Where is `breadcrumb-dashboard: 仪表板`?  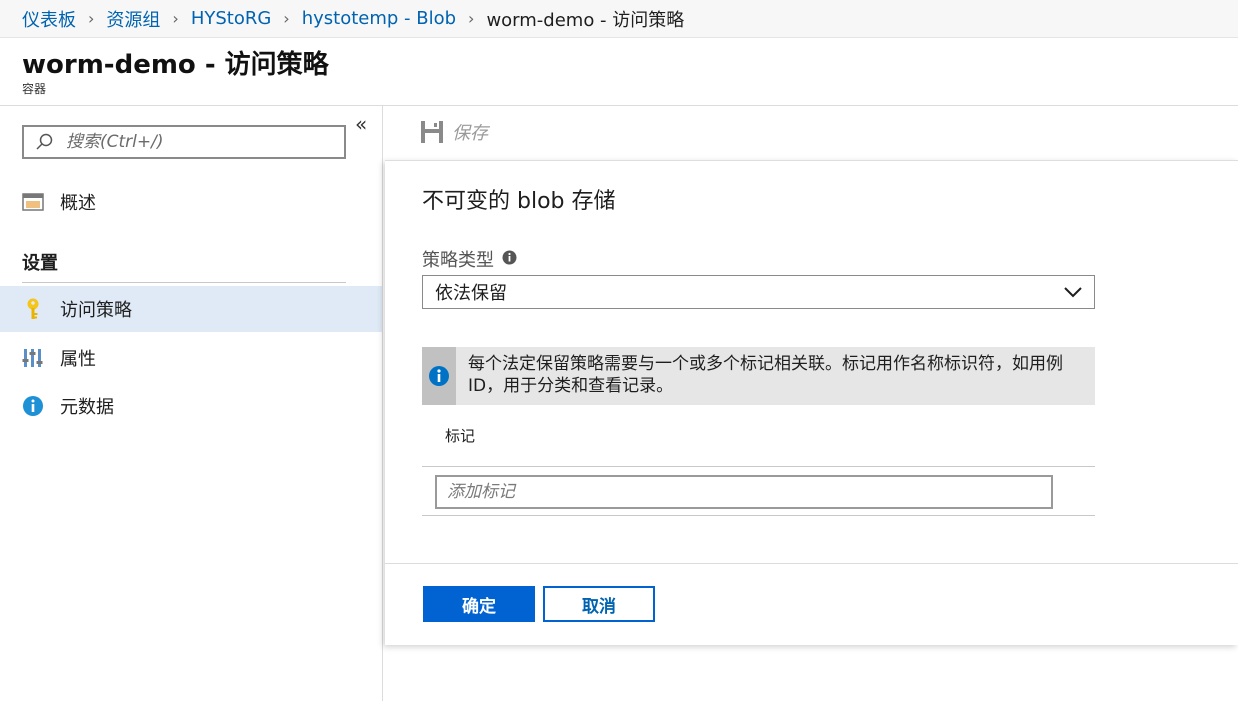 breadcrumb-dashboard: 仪表板 is located at coordinates (49, 19).